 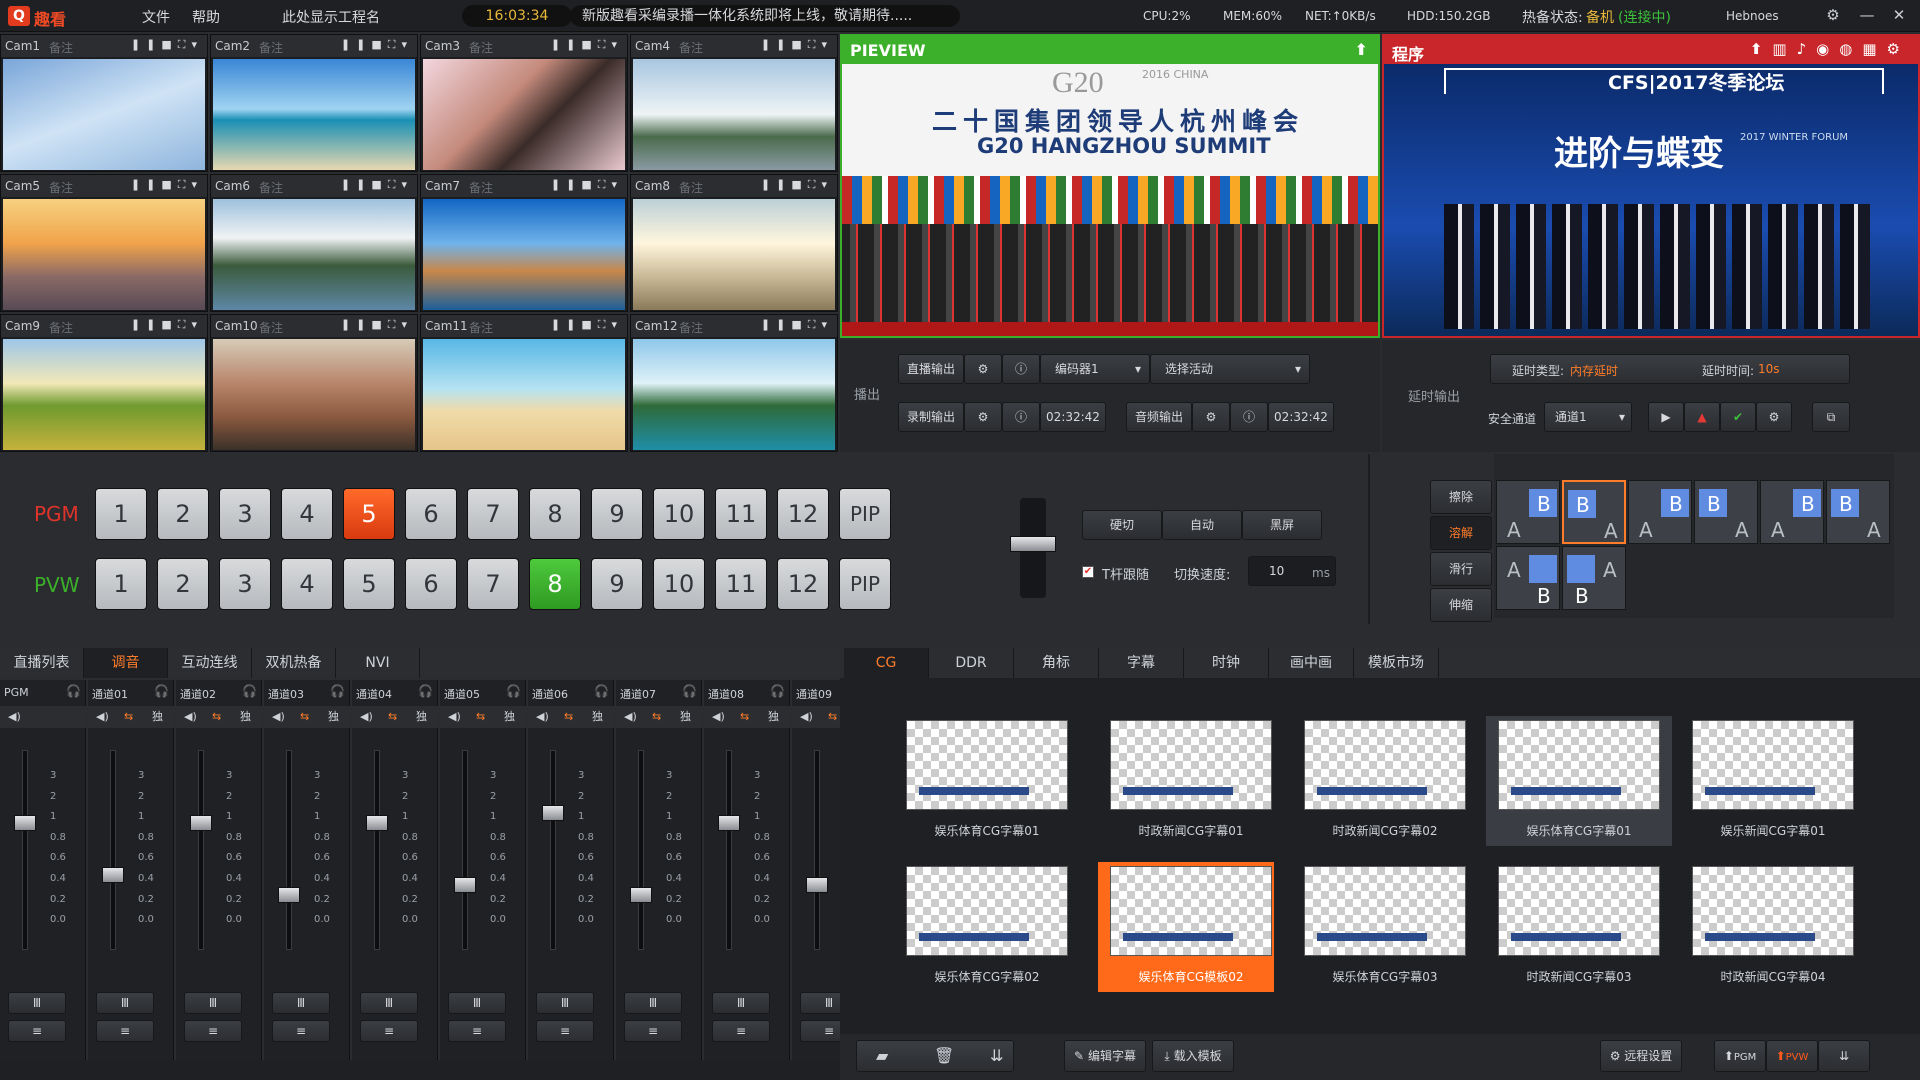 I want to click on camera-tile: Cam4 备注 ❚❚■⛶▾, so click(x=734, y=103).